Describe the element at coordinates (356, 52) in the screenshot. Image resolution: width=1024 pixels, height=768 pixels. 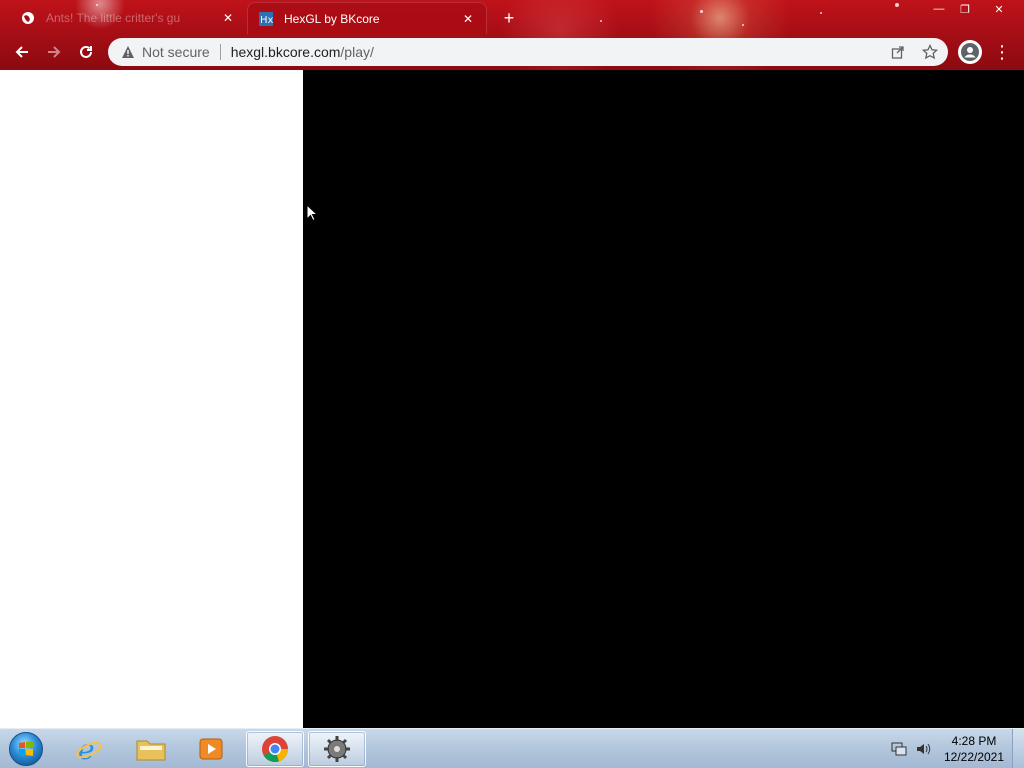
I see `url-path: /play/` at that location.